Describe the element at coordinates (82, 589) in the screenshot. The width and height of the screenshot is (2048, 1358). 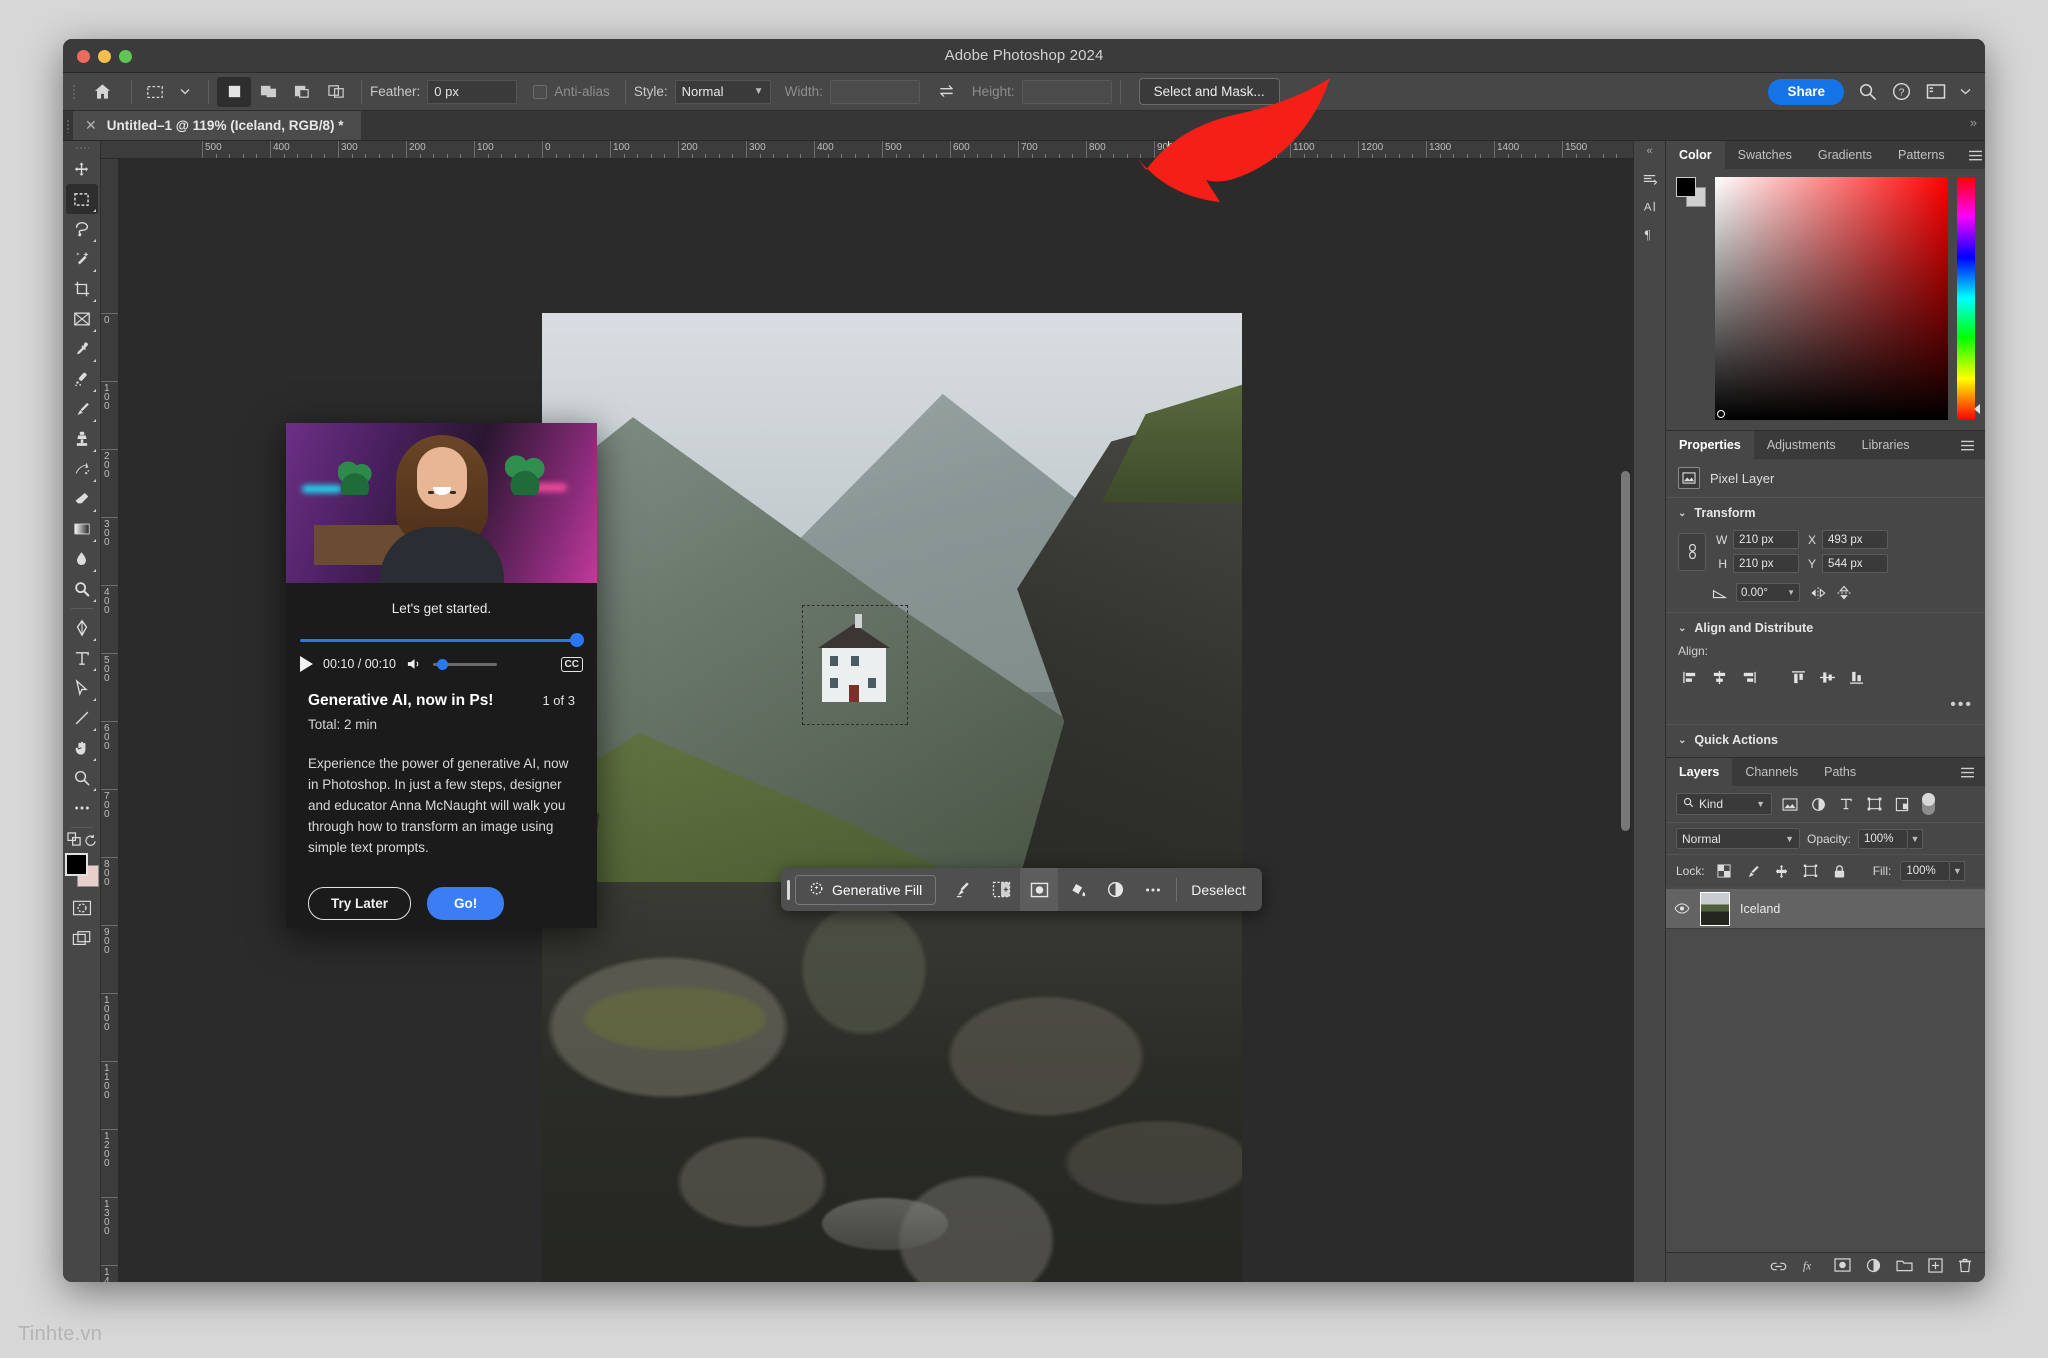
I see `dodge-tool` at that location.